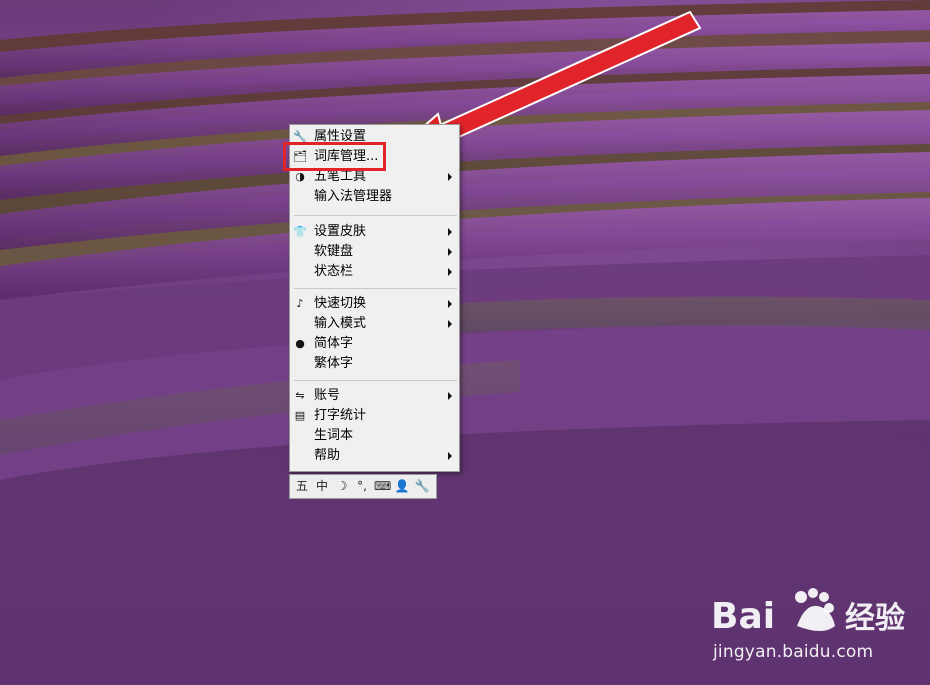 The width and height of the screenshot is (930, 685). I want to click on menu-item-ime-manager: 输入法管理器, so click(374, 197).